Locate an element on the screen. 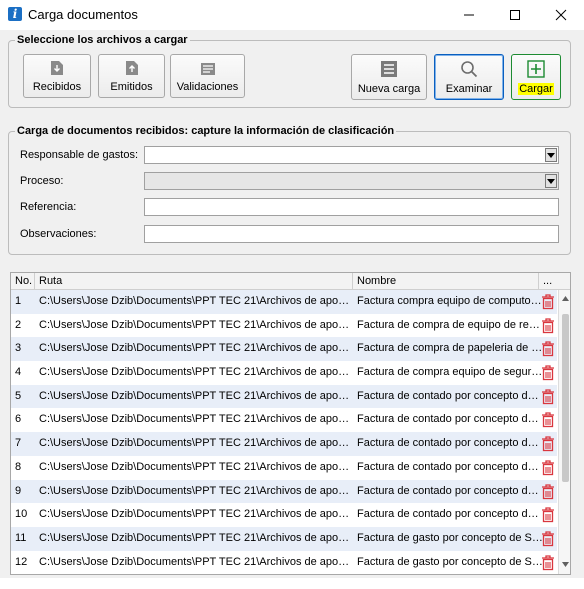  proceso-label: Proceso: is located at coordinates (42, 181).